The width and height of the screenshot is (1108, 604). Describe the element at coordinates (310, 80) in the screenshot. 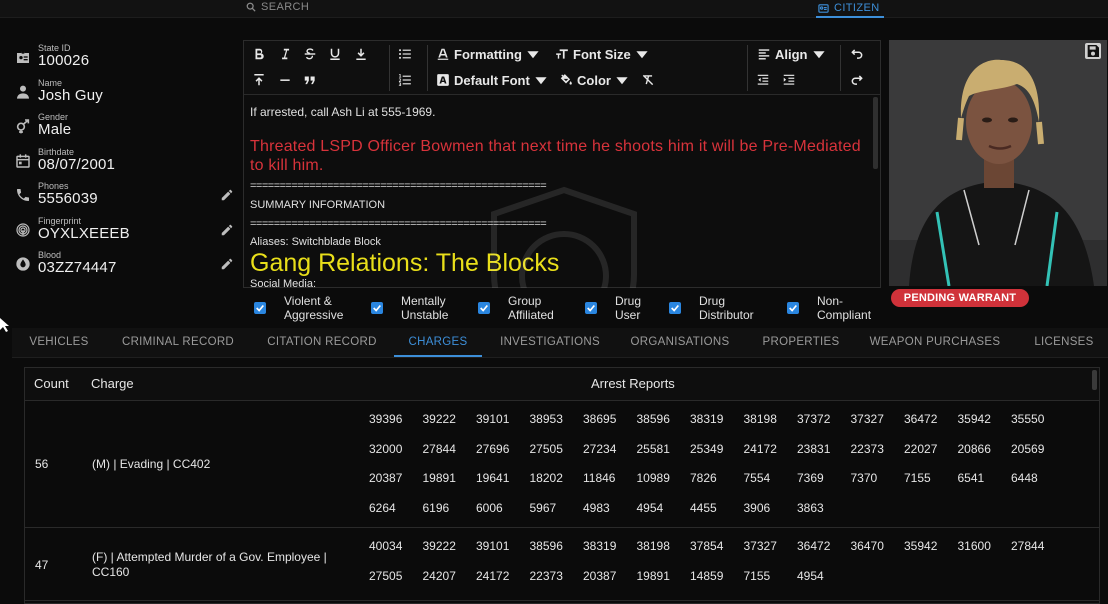

I see `blockquote-button` at that location.